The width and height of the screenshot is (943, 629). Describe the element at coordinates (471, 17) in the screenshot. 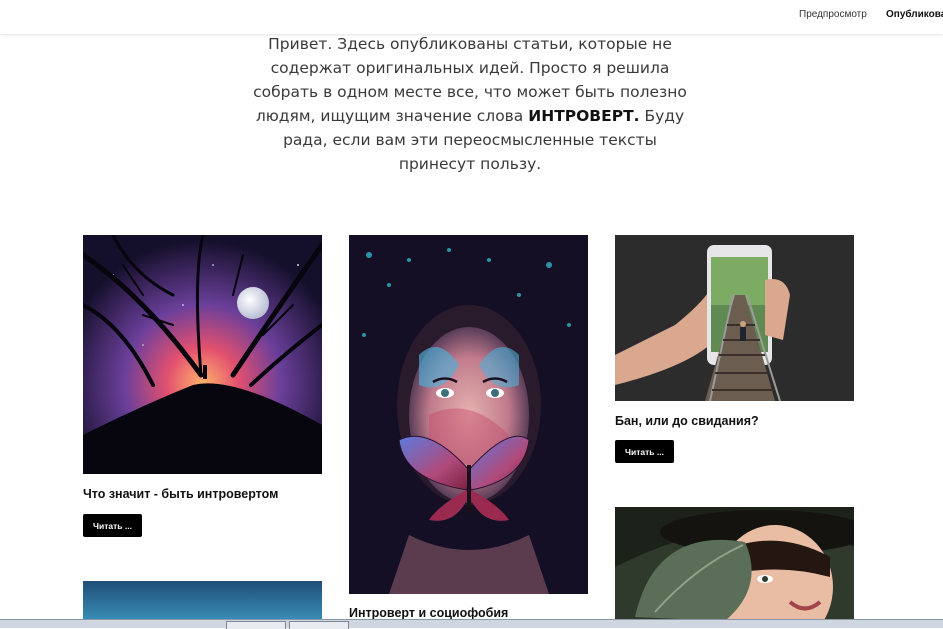

I see `top-bar: Предпросмотр Опубликовать` at that location.